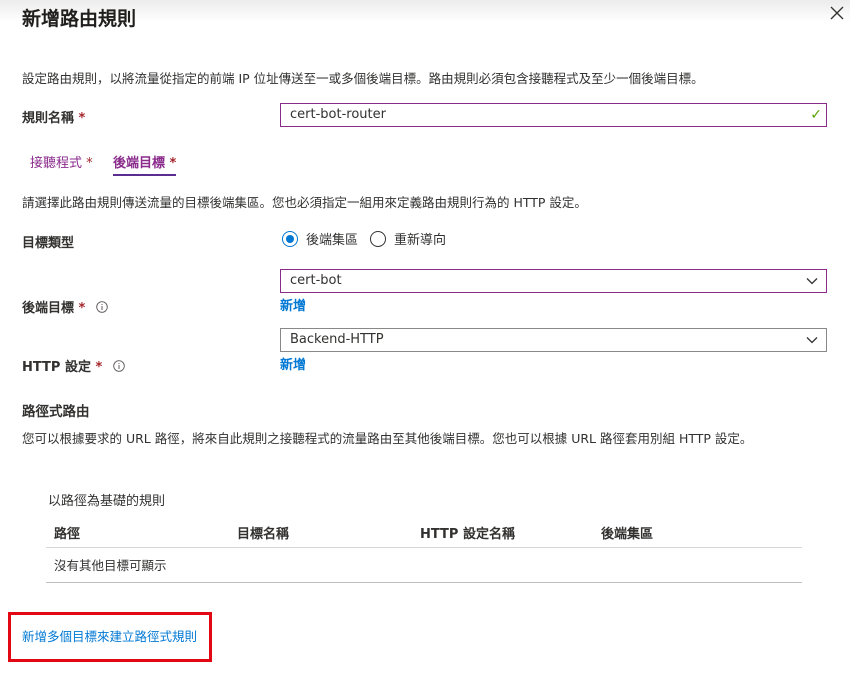 The image size is (850, 693). I want to click on add-backend-target-link: 新增, so click(293, 304).